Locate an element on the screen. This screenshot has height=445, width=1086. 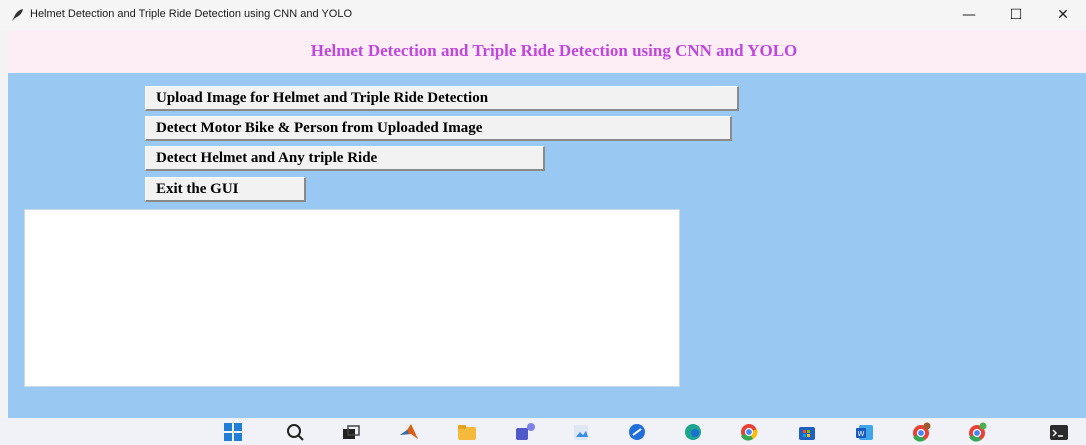
detect-helmet-triple-ride-button: Detect Helmet and Any triple Ride is located at coordinates (345, 158).